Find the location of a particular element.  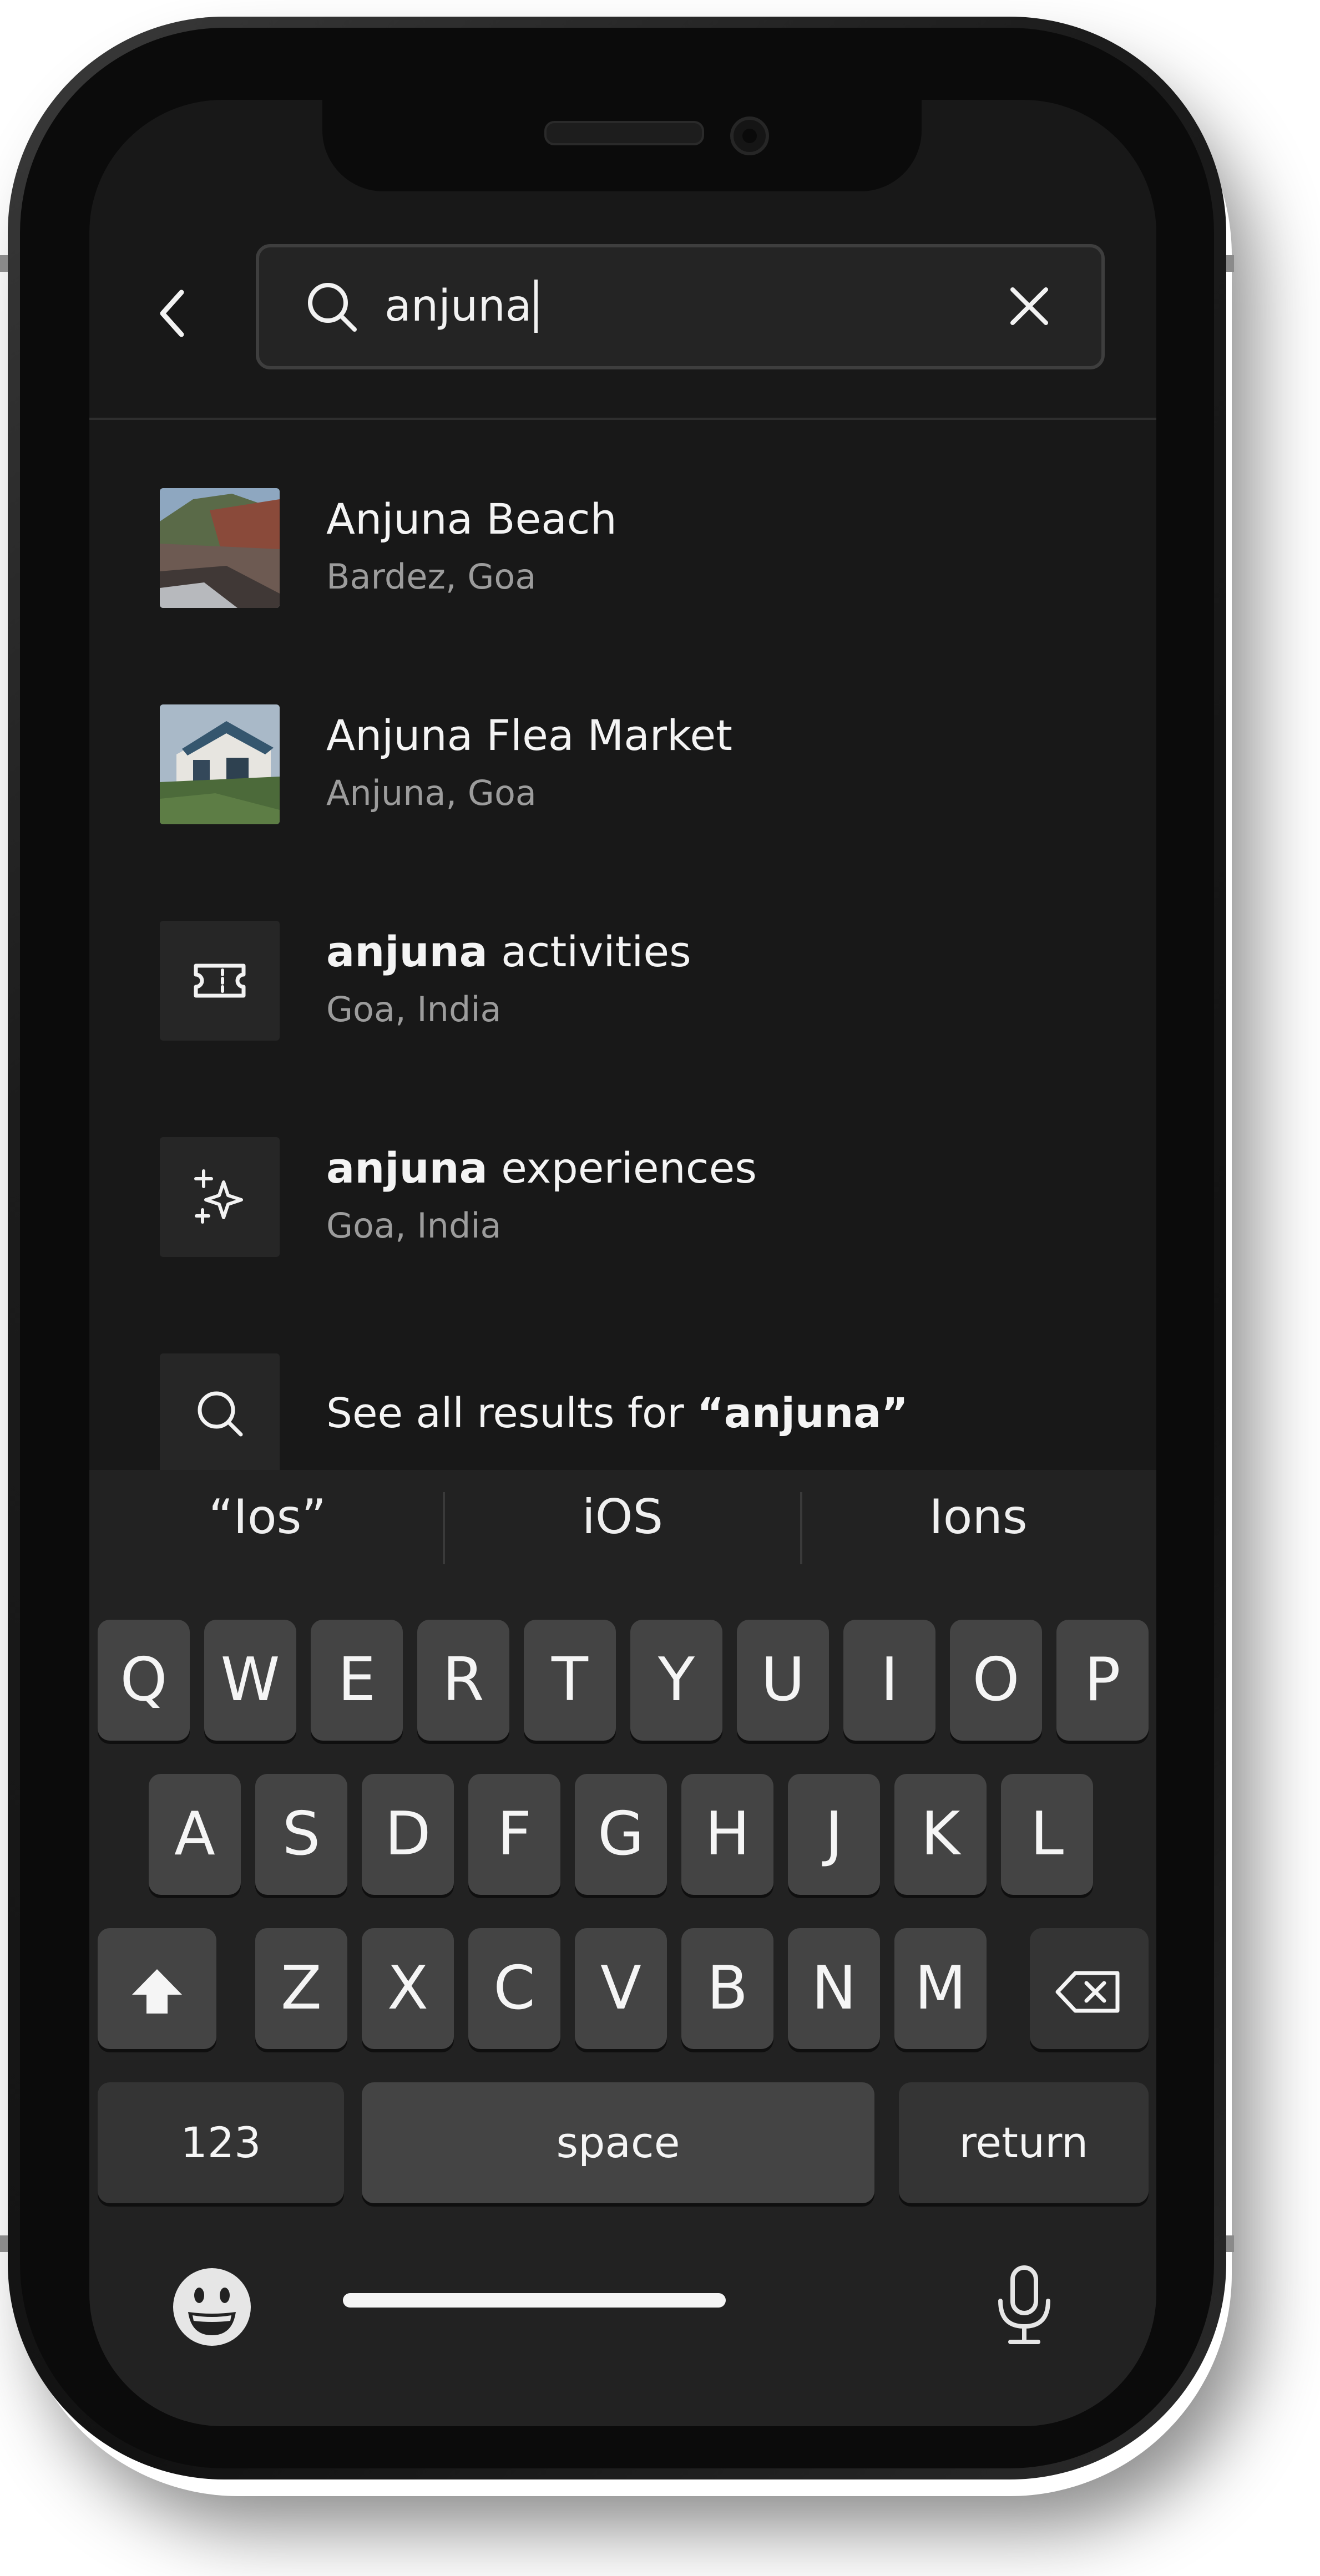

shift-icon is located at coordinates (157, 1991).